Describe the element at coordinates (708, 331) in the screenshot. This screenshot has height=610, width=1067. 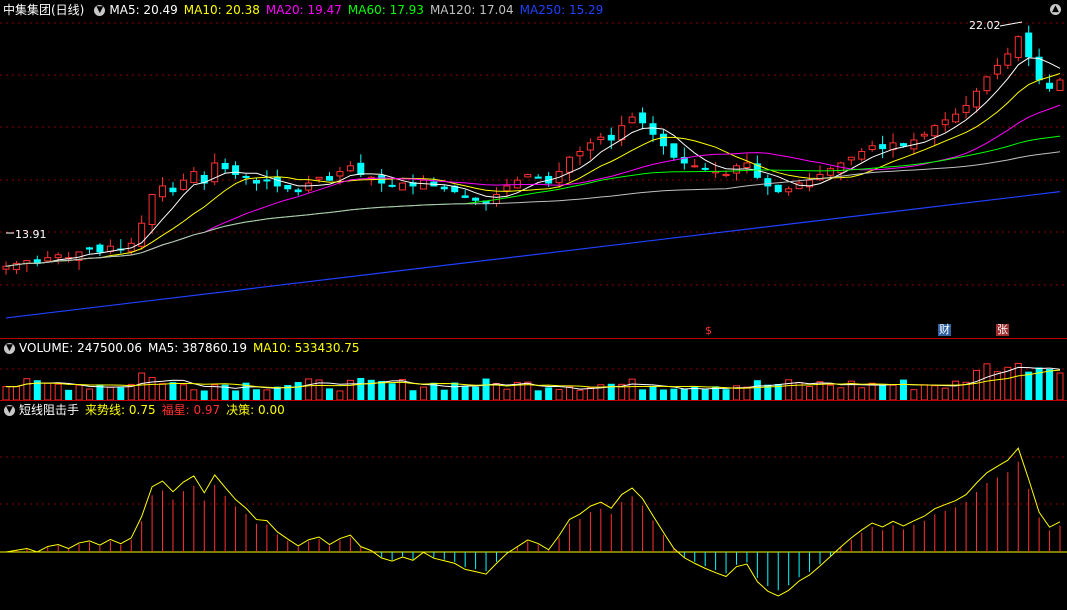
I see `event-dividend-marker: $` at that location.